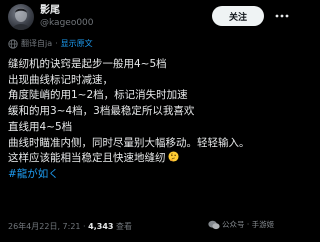 The height and width of the screenshot is (242, 320). What do you see at coordinates (13, 44) in the screenshot?
I see `globe-icon` at bounding box center [13, 44].